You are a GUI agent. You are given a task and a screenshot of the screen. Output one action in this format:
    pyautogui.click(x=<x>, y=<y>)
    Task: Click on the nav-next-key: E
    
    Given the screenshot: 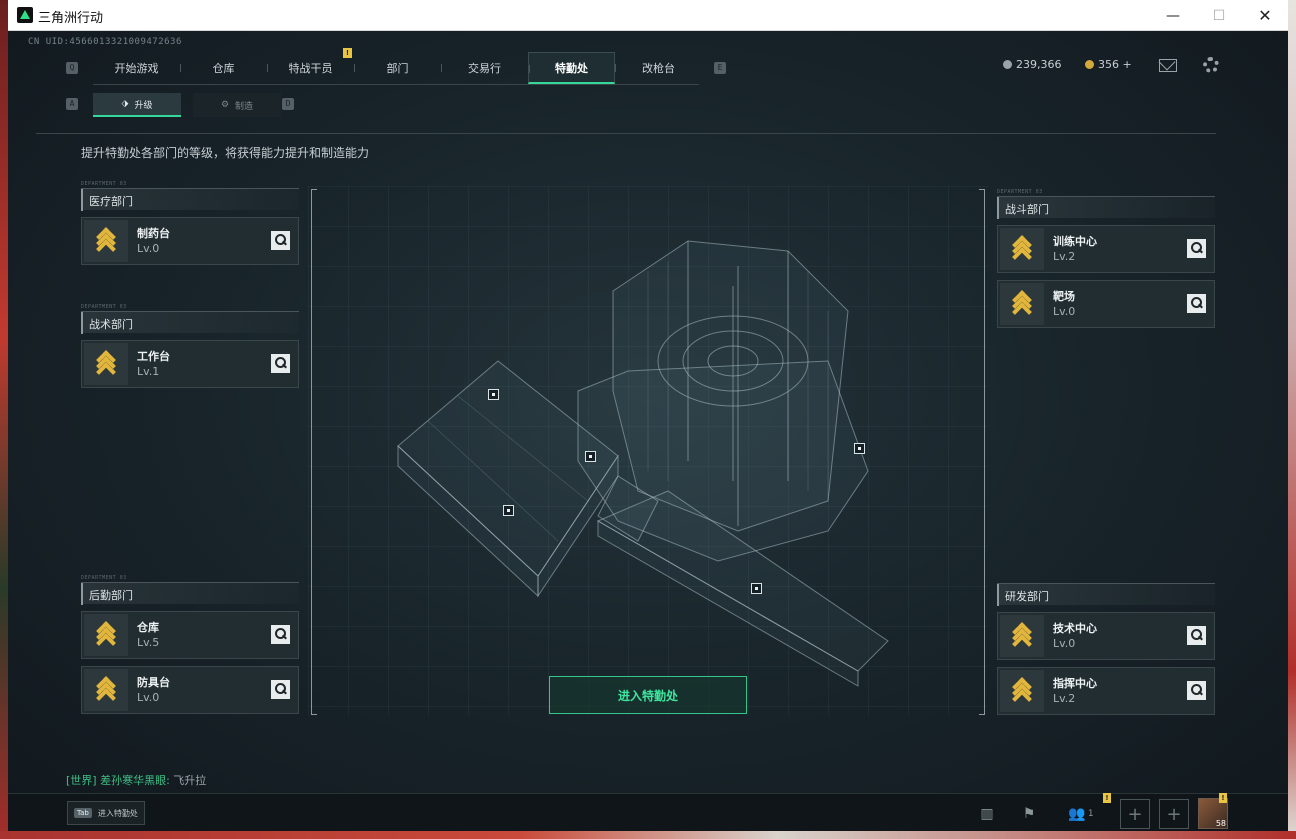 What is the action you would take?
    pyautogui.click(x=720, y=68)
    